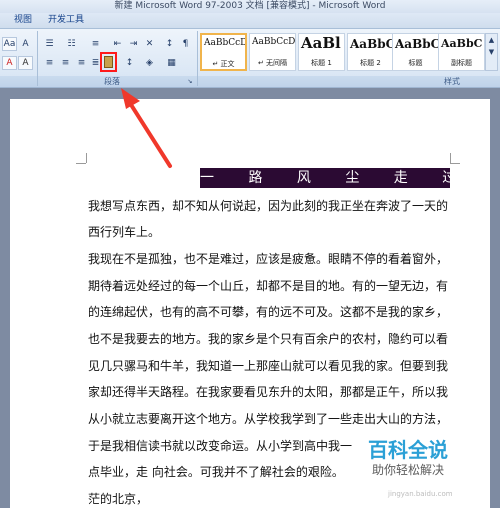 The height and width of the screenshot is (508, 500). I want to click on watermark-slogan: 助你轻松解决, so click(408, 470).